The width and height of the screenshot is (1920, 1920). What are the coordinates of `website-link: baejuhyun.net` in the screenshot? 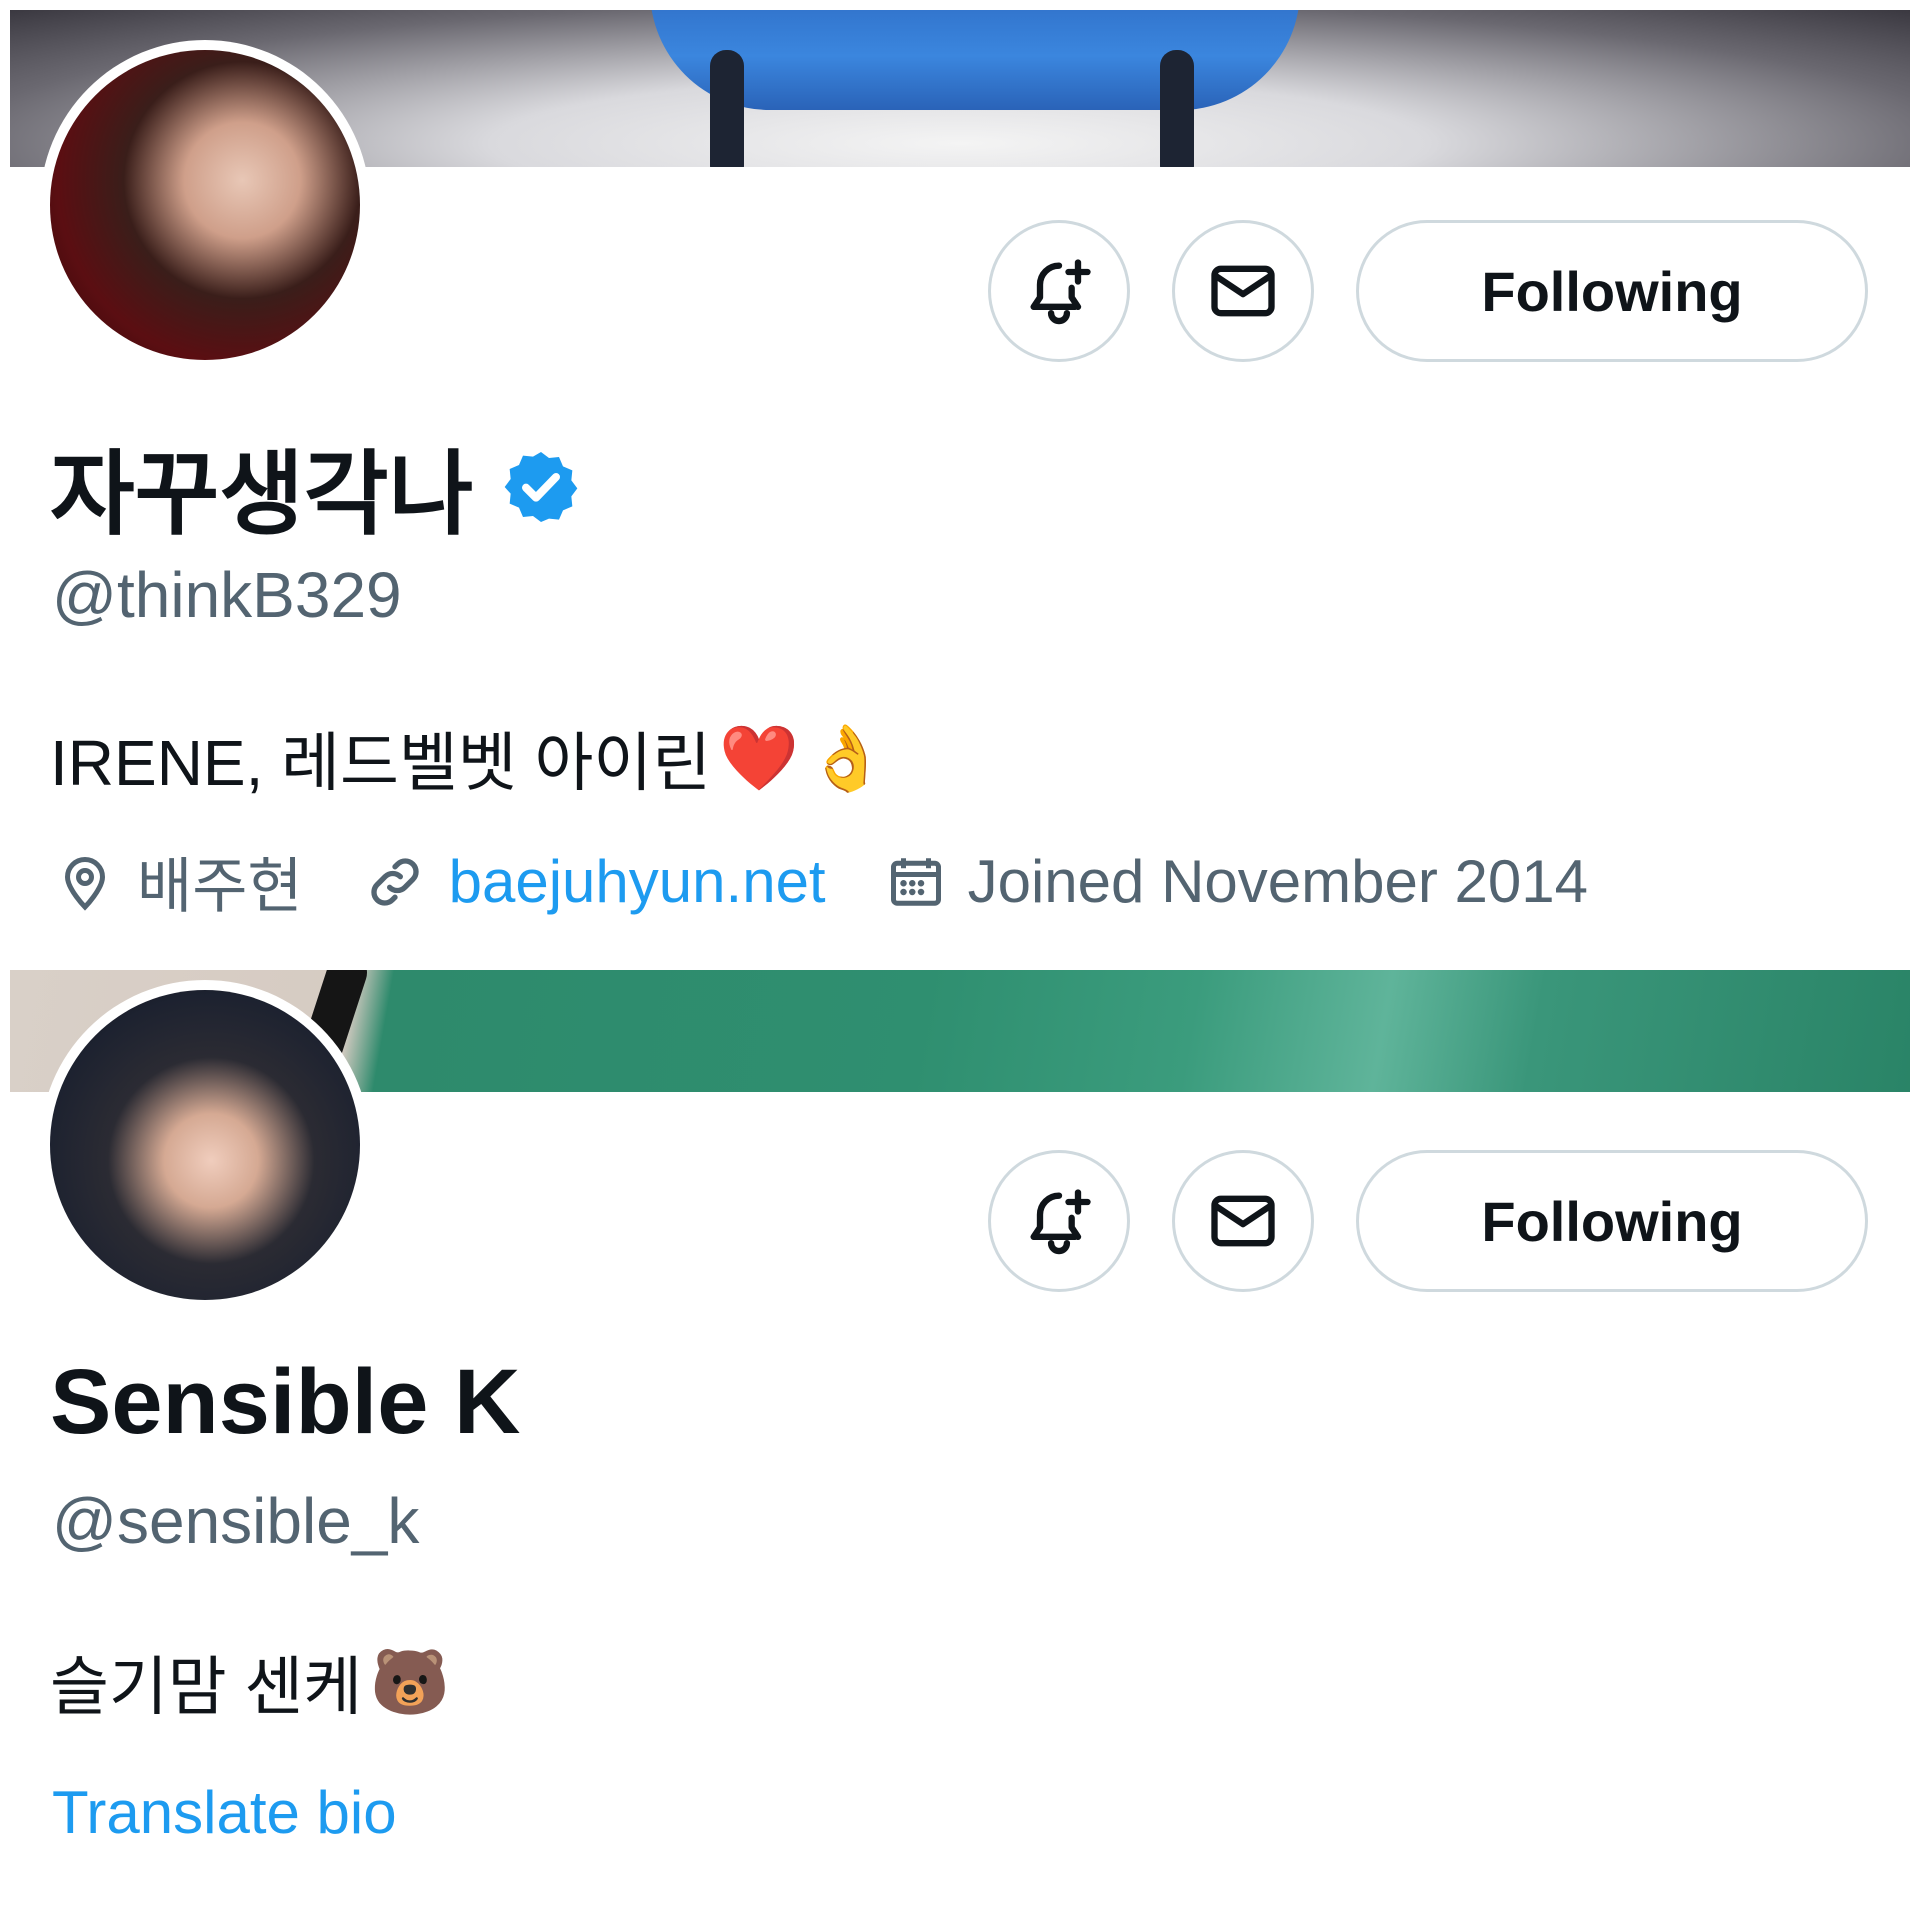 It's located at (637, 881).